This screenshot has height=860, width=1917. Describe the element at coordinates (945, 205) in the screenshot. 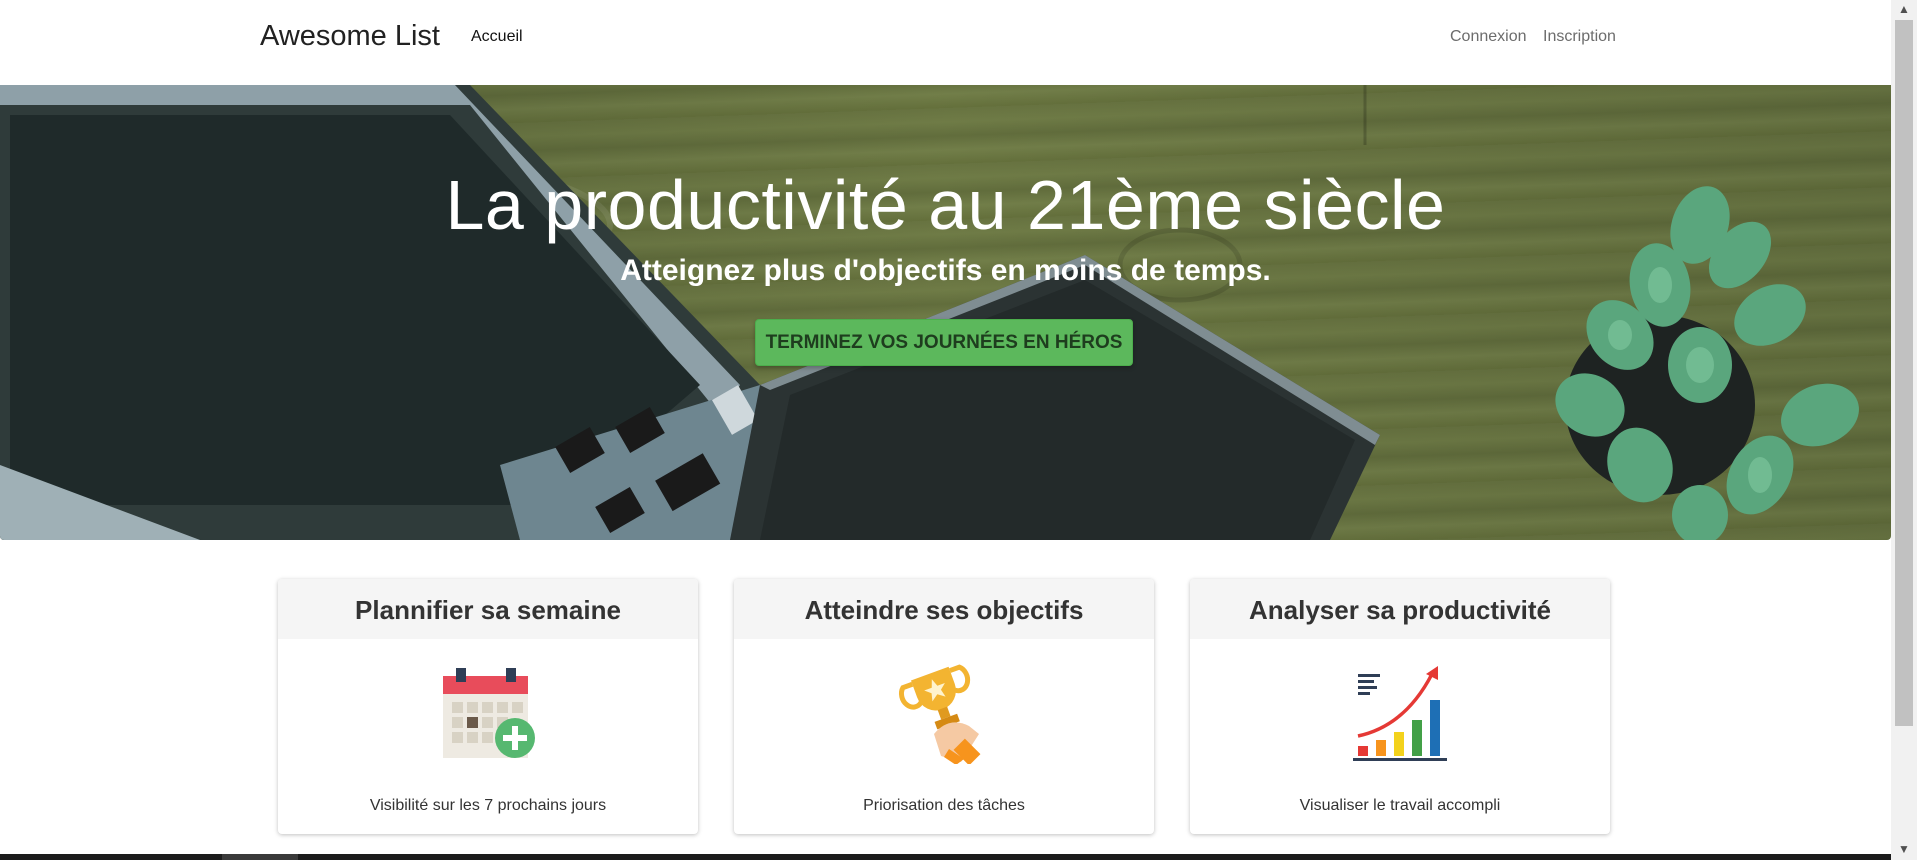

I see `hero-title: La productivité au 21ème siècle` at that location.